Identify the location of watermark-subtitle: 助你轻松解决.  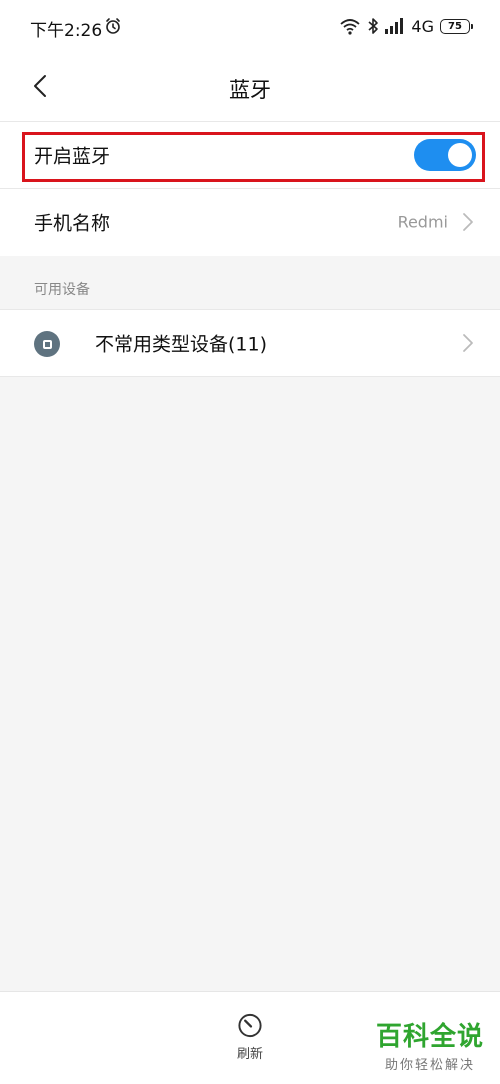
(429, 1065).